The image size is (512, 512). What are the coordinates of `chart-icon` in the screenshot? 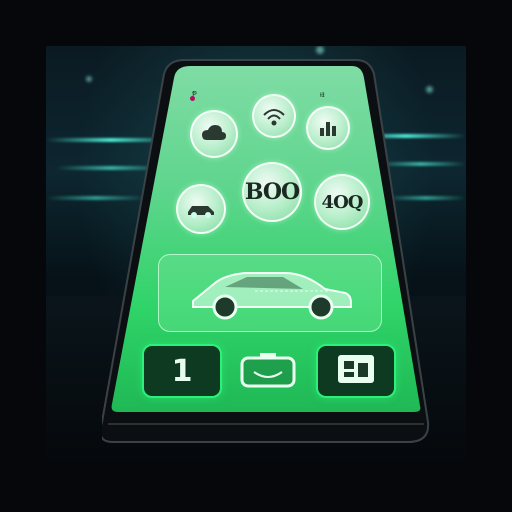 It's located at (328, 128).